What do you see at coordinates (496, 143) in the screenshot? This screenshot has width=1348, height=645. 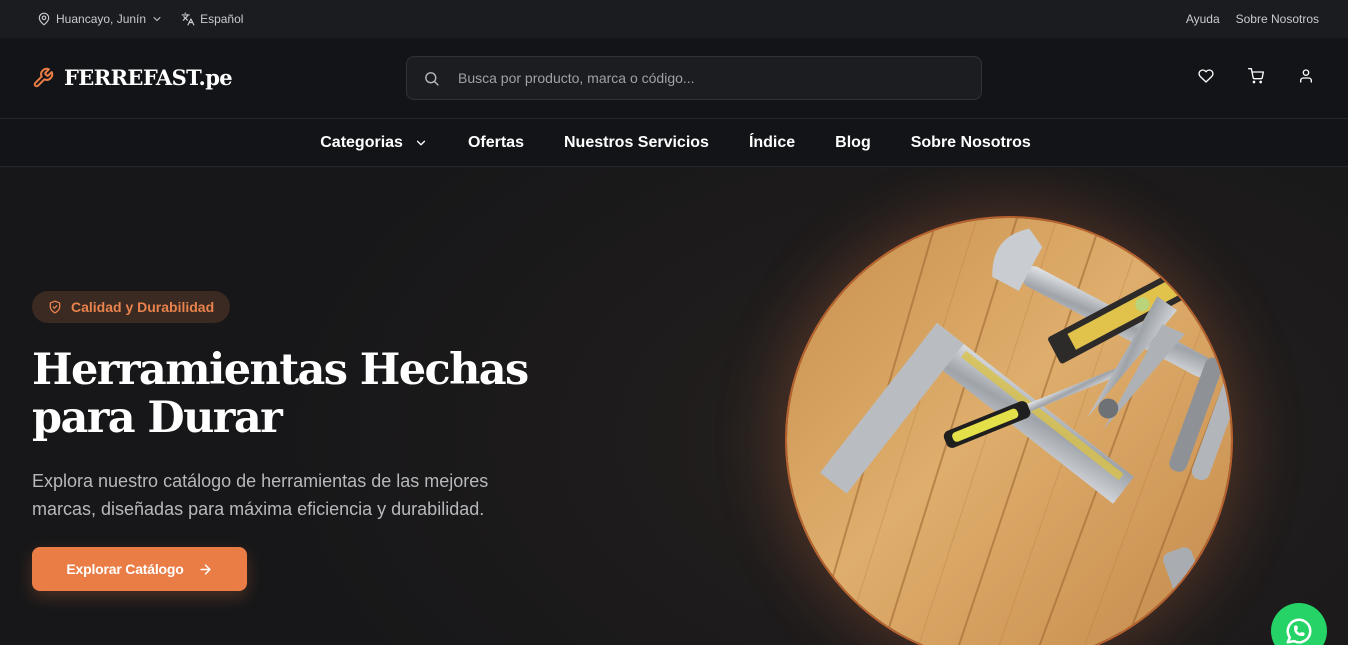 I see `nav-ofertas: Ofertas` at bounding box center [496, 143].